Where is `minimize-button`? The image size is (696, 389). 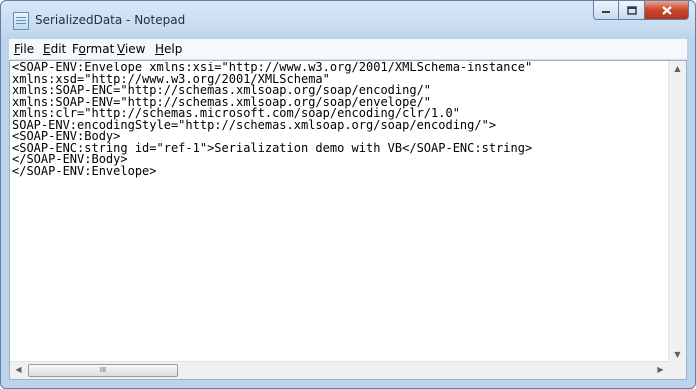 minimize-button is located at coordinates (606, 10).